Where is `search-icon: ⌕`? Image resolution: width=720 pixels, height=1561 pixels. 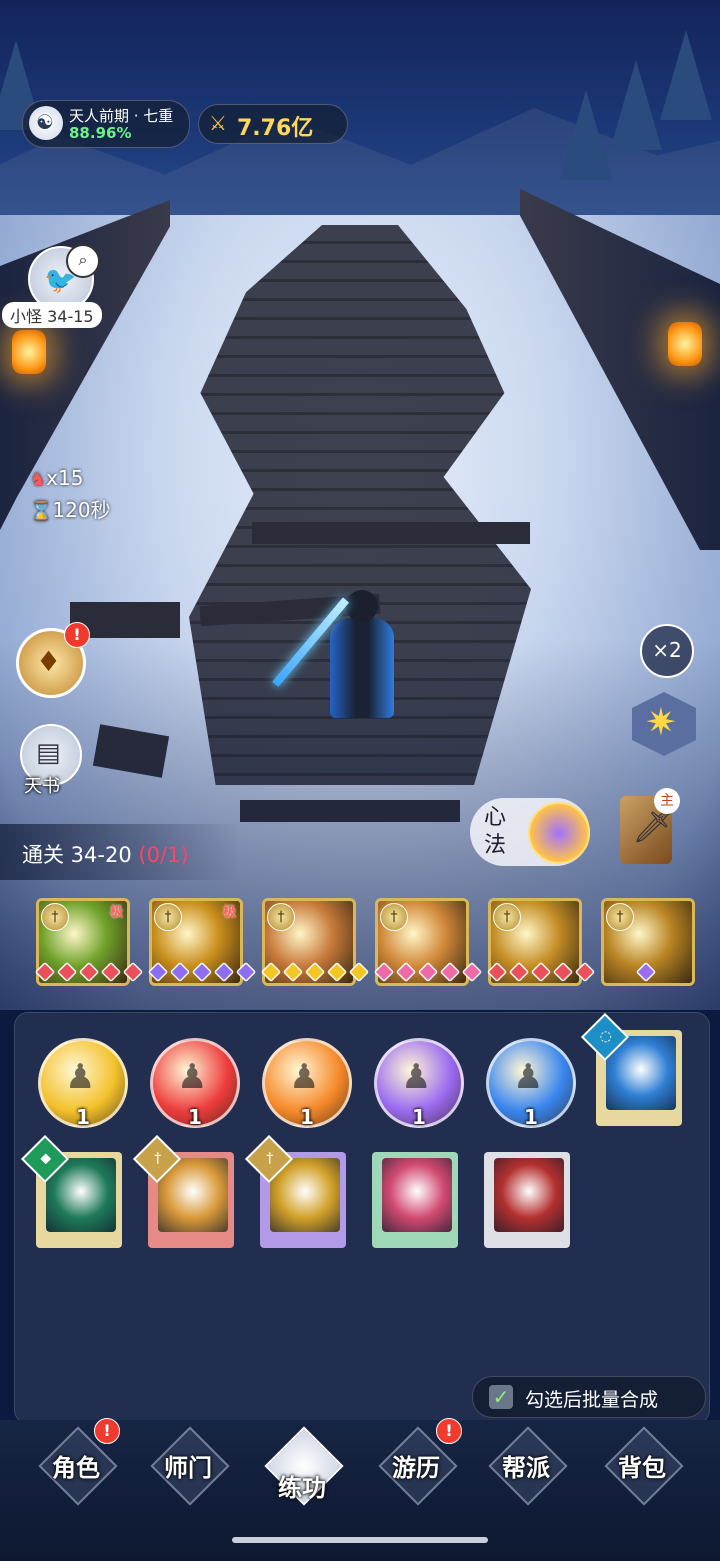 search-icon: ⌕ is located at coordinates (83, 261).